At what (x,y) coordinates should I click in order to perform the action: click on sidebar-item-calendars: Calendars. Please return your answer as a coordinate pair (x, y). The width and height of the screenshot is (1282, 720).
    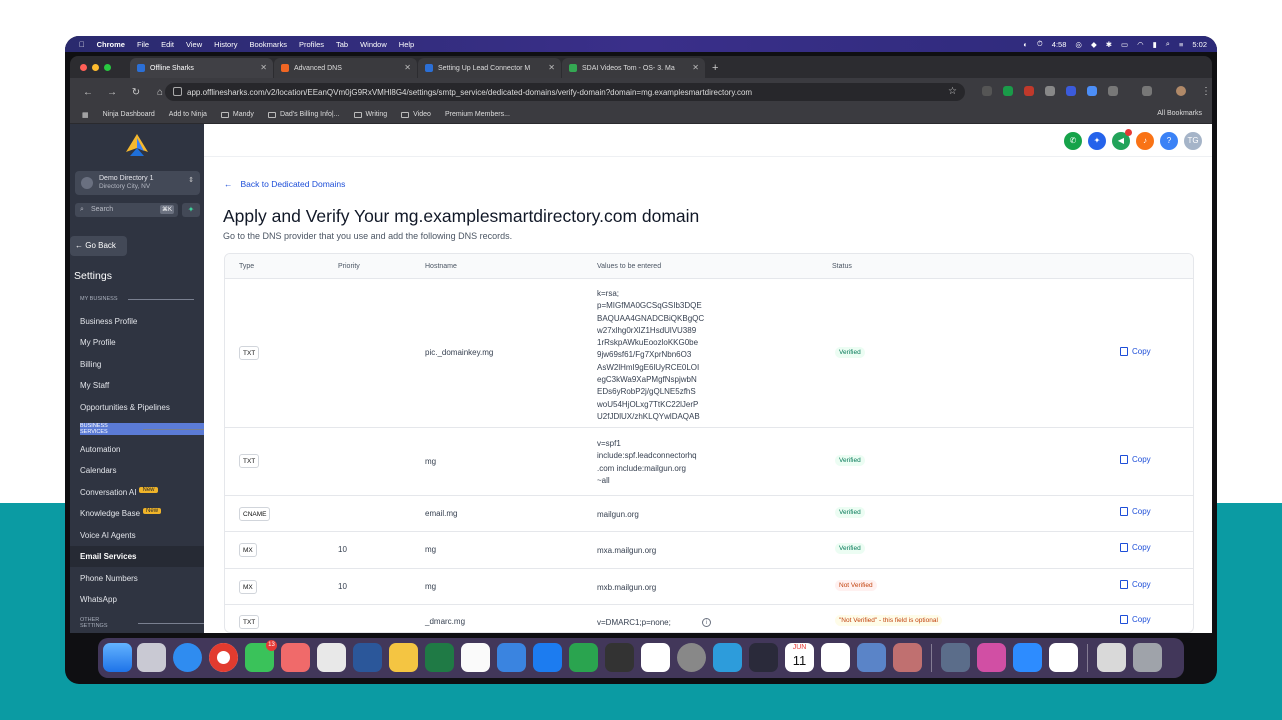
    Looking at the image, I should click on (137, 470).